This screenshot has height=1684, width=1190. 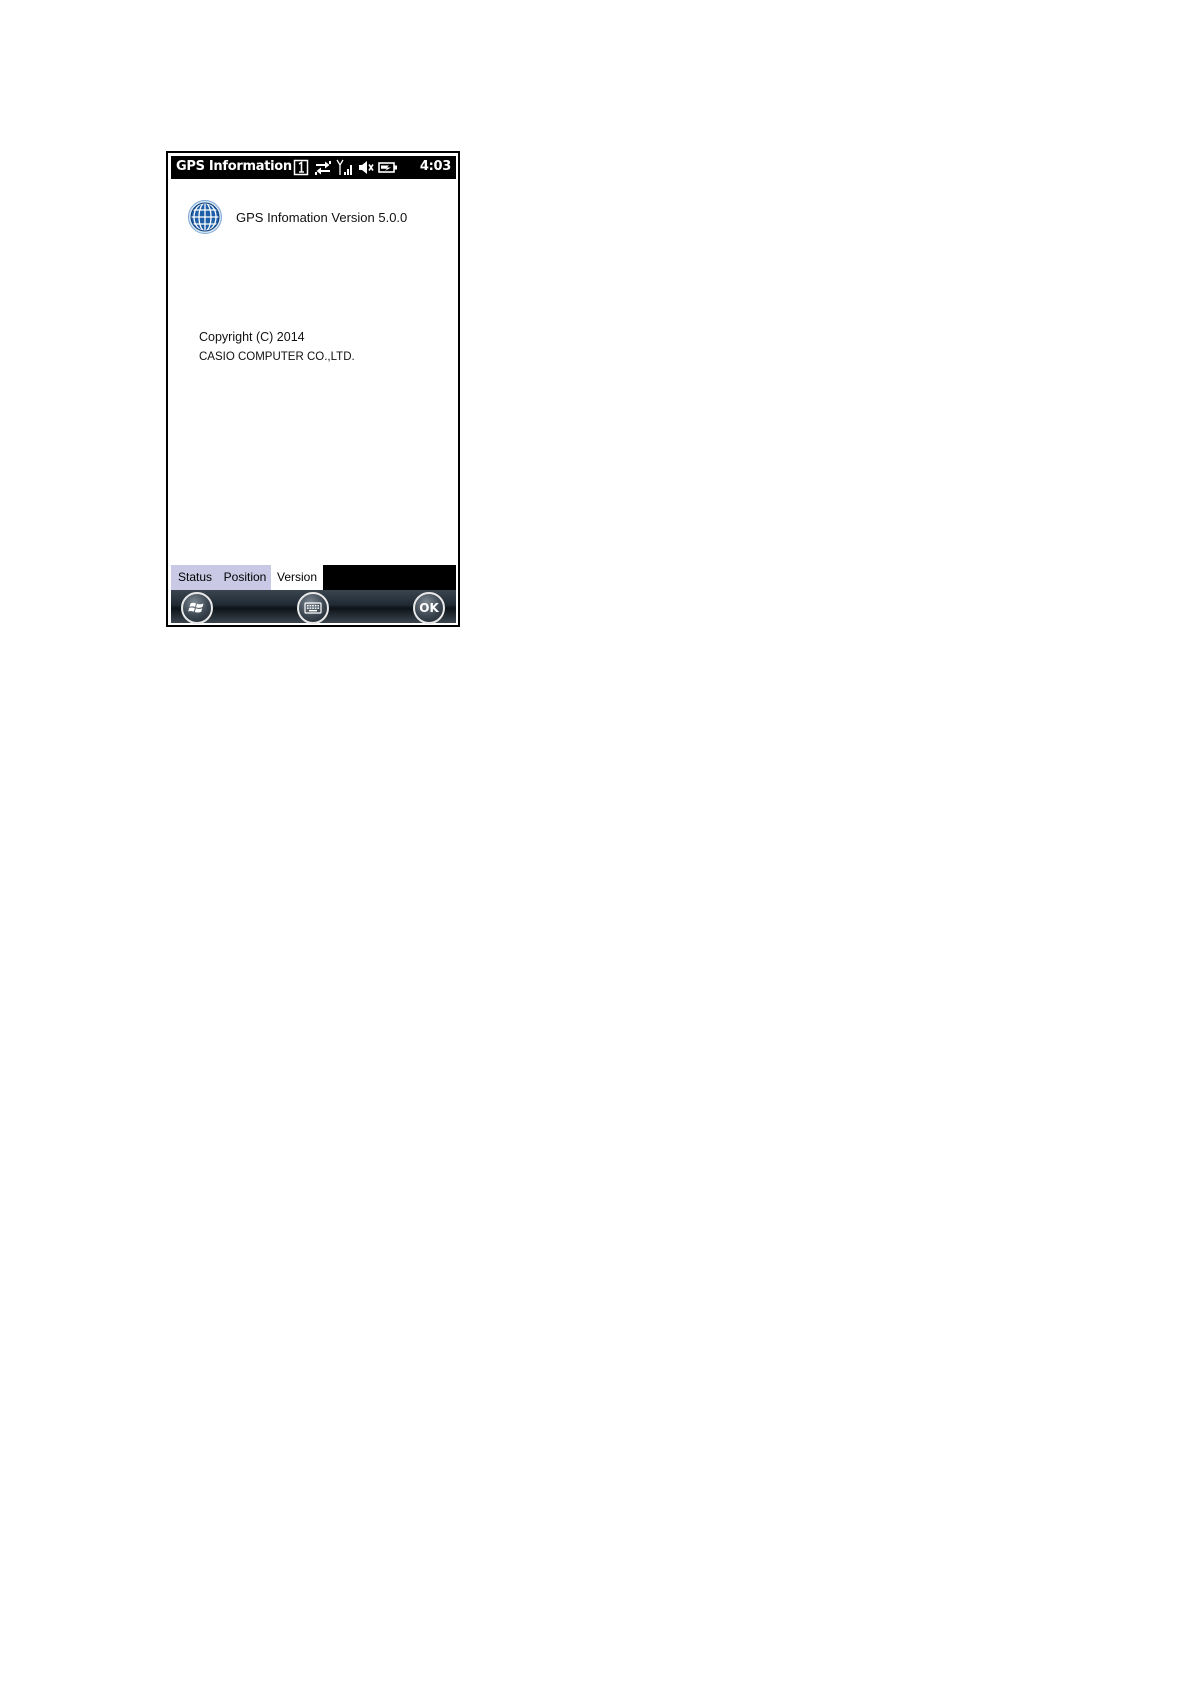 I want to click on company-name: CASIO COMPUTER CO.,LTD., so click(x=277, y=357).